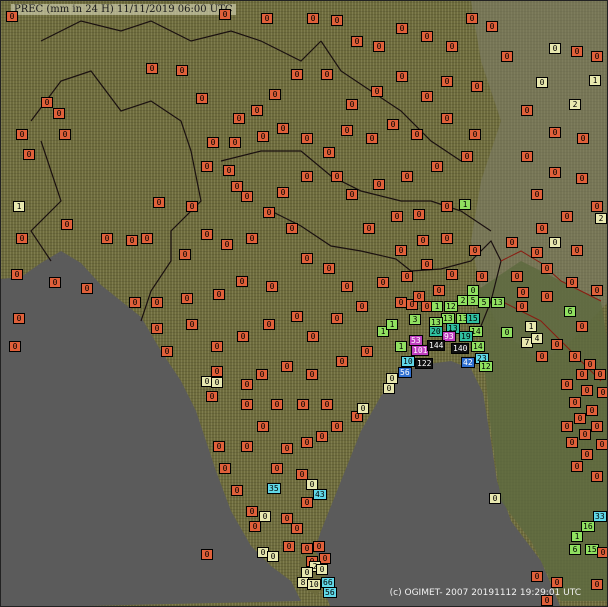 The image size is (608, 607). What do you see at coordinates (486, 366) in the screenshot?
I see `station-value: 12` at bounding box center [486, 366].